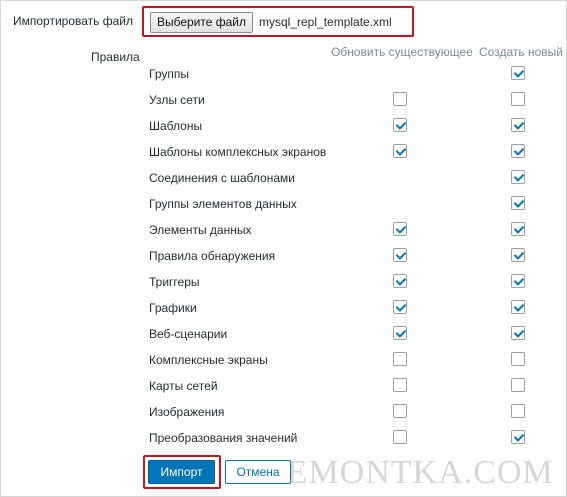 The width and height of the screenshot is (567, 497). What do you see at coordinates (223, 438) in the screenshot?
I see `rule-label: Преобразования значений` at bounding box center [223, 438].